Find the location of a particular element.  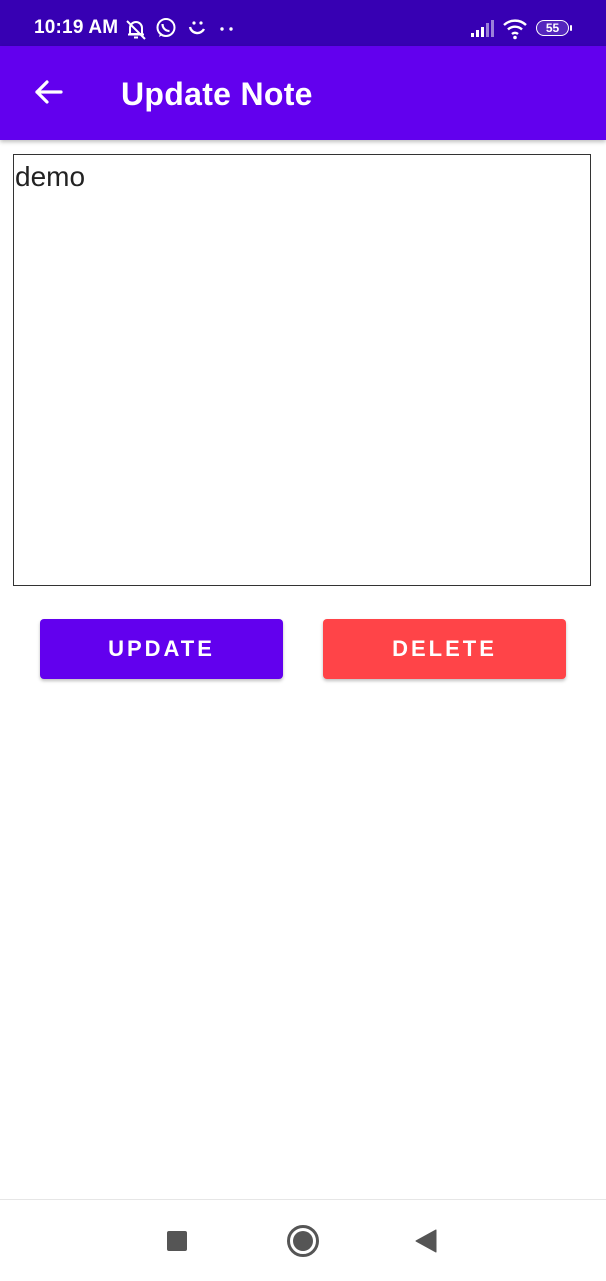

wifi-icon is located at coordinates (515, 29).